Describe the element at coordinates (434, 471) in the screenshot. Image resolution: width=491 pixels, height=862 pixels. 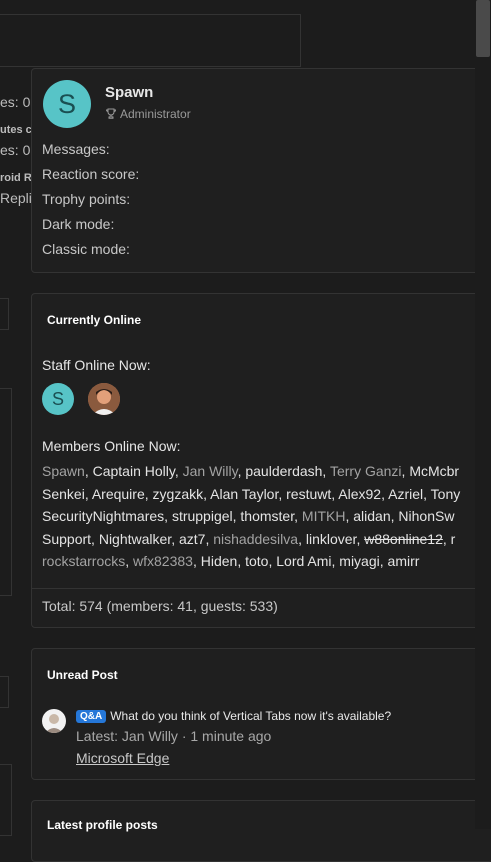
I see `member-link: McMcbr` at that location.